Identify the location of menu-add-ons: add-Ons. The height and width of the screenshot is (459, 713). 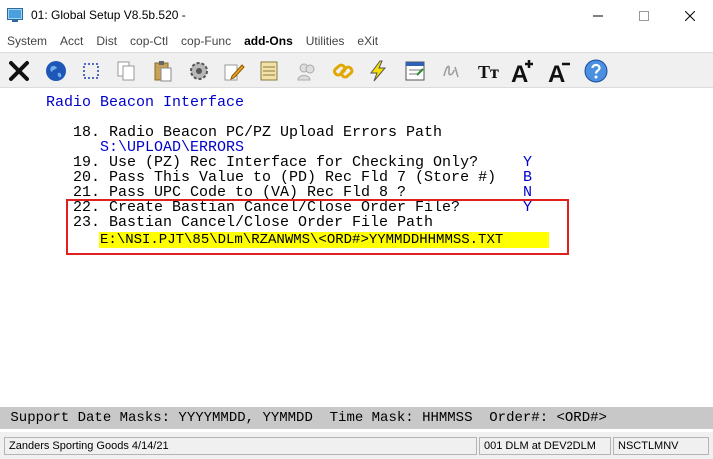
(268, 41).